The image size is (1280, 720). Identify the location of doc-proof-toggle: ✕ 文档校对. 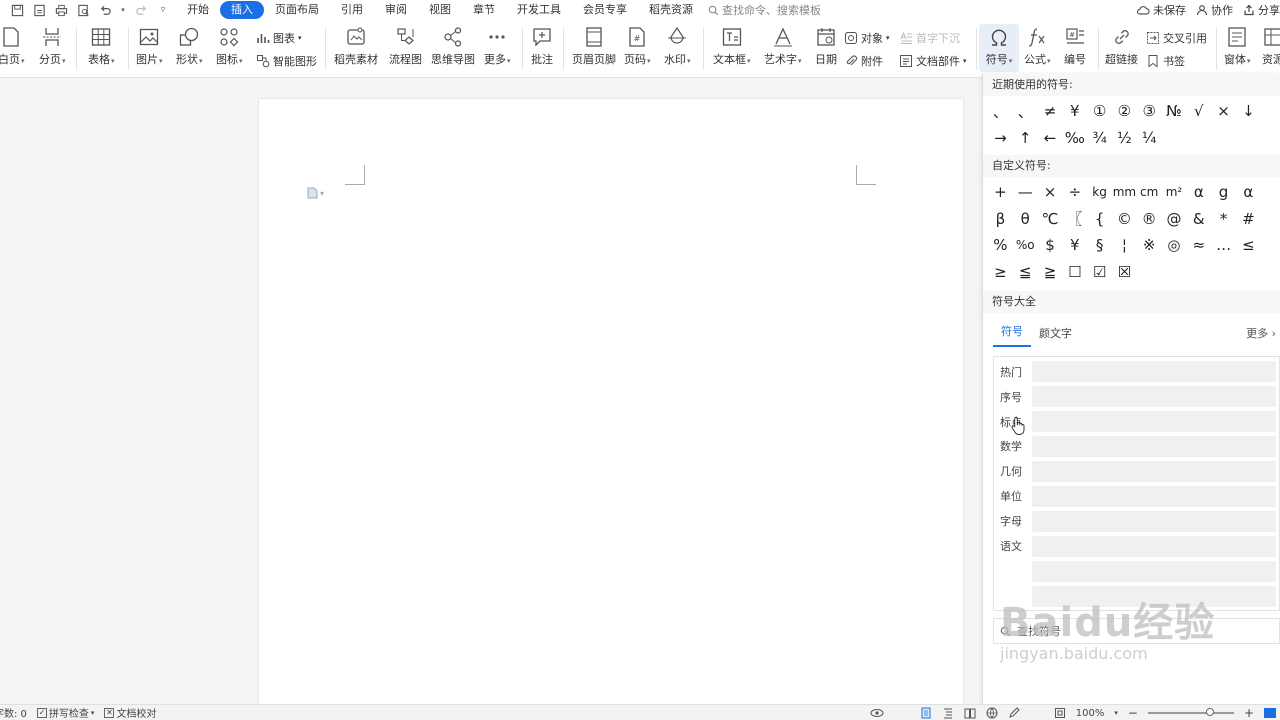
(130, 712).